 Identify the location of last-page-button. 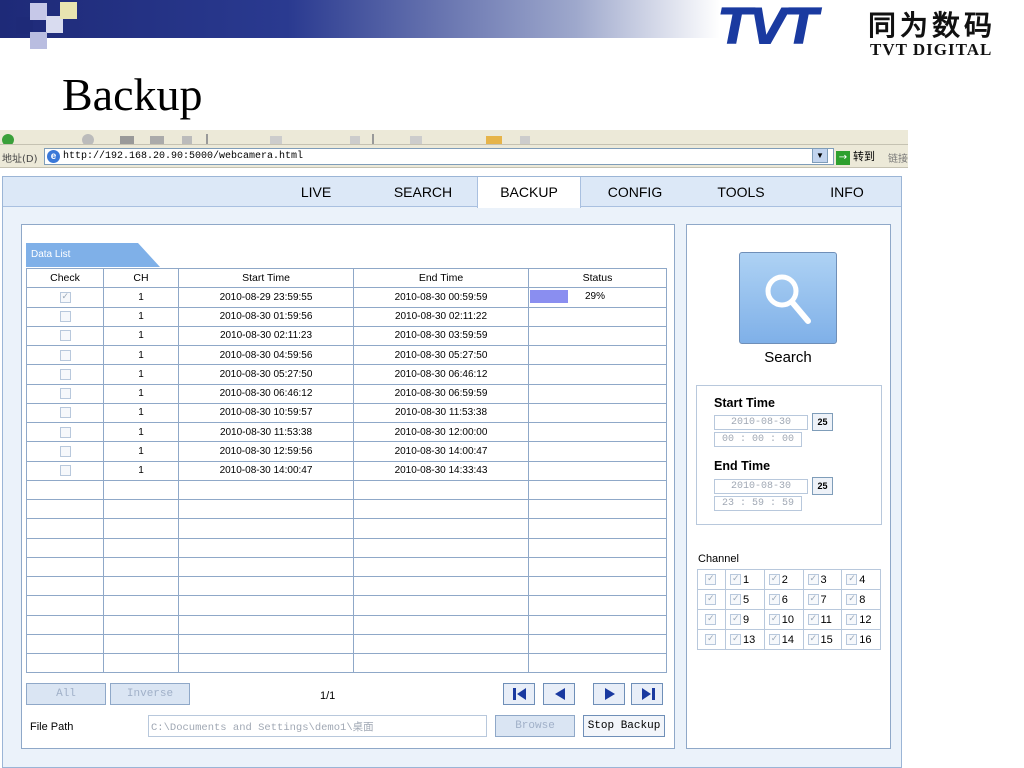
(647, 694).